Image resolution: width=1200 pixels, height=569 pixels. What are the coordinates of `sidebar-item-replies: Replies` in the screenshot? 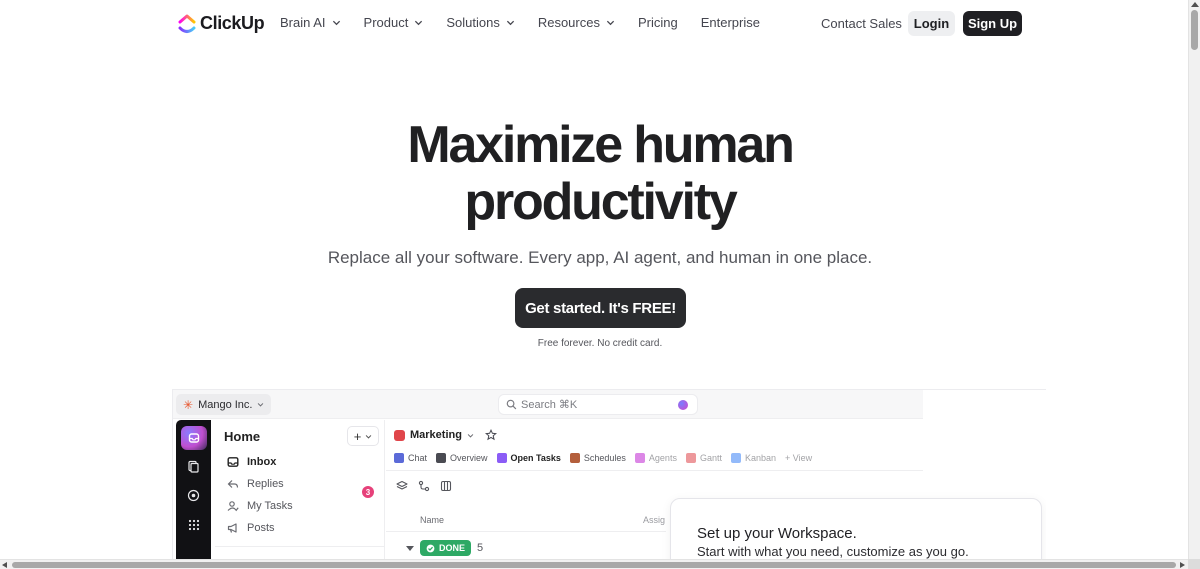 It's located at (255, 484).